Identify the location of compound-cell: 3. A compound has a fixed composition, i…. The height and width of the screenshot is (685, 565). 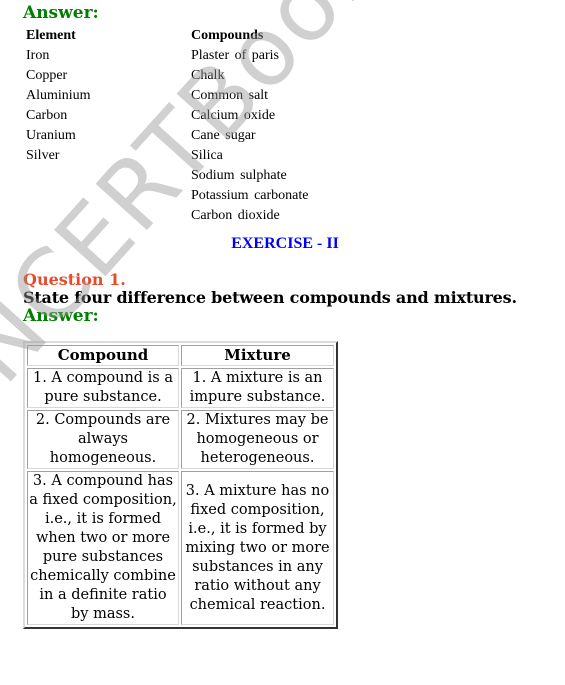
(103, 548).